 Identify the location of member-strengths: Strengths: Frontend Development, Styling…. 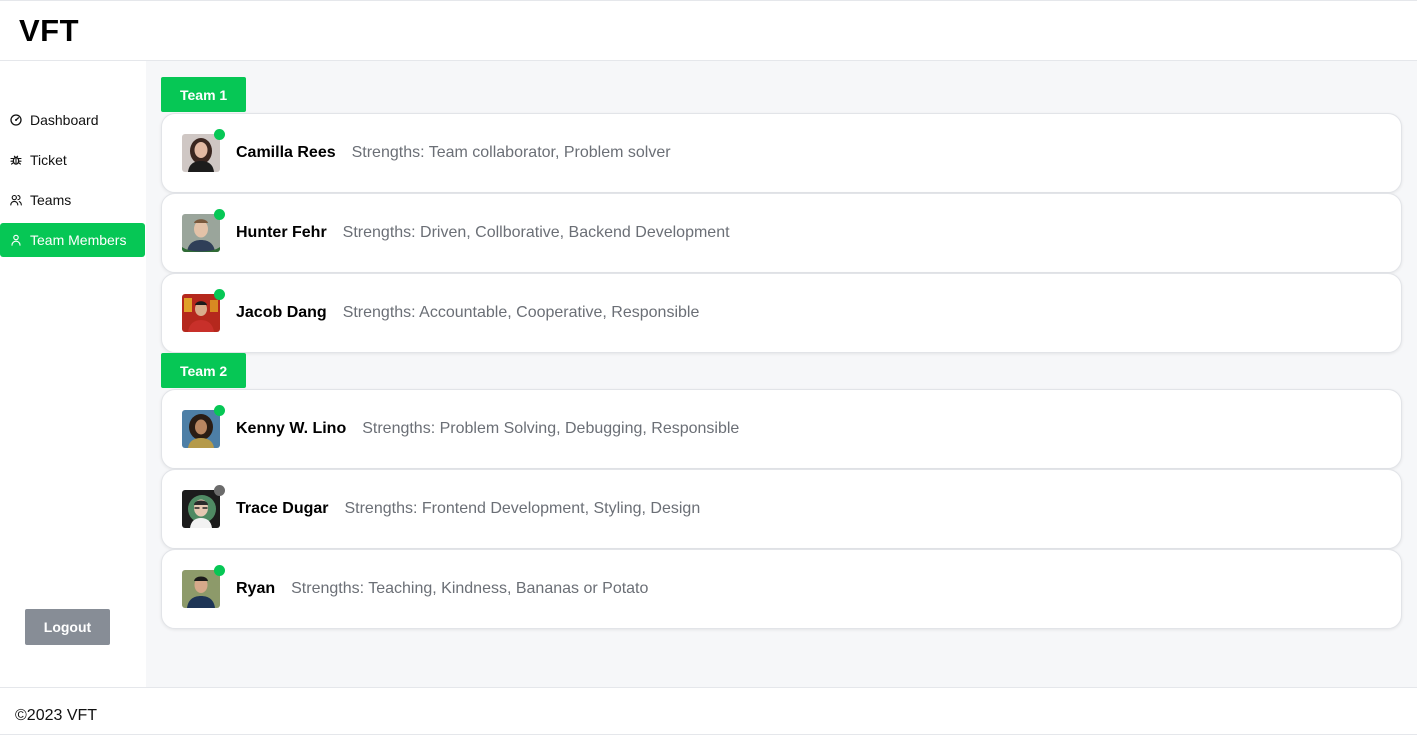
(522, 508).